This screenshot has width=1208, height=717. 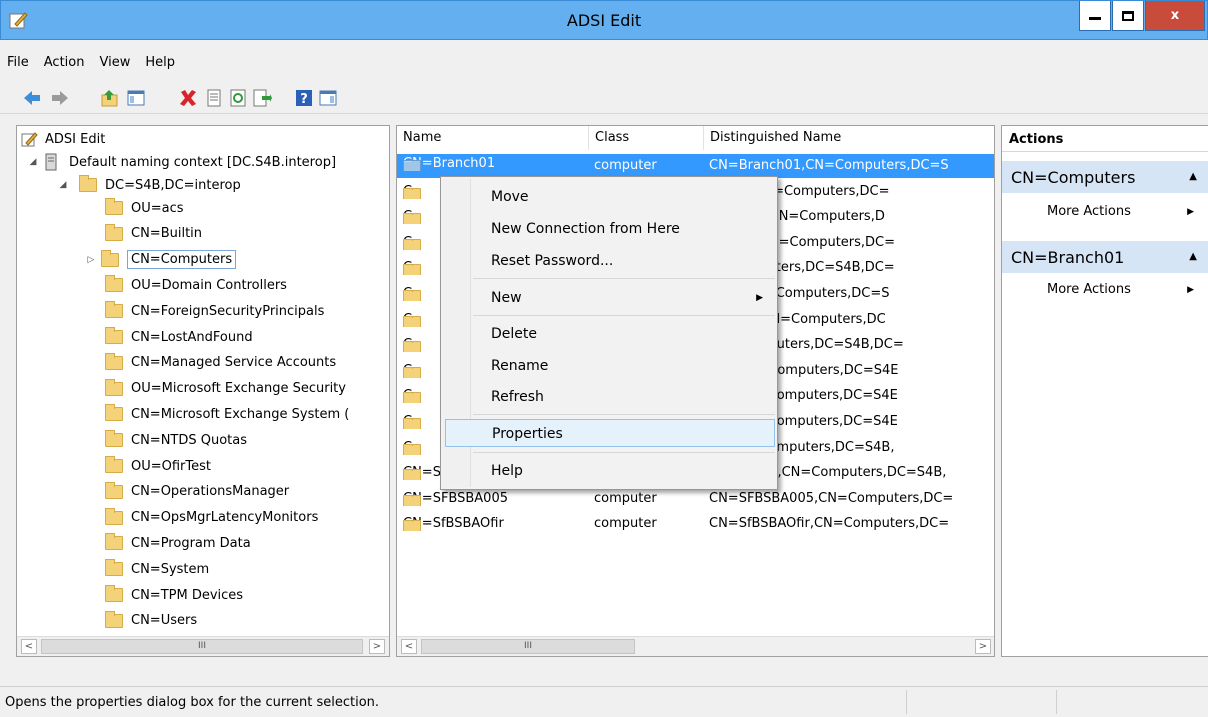 What do you see at coordinates (110, 98) in the screenshot?
I see `up-folder-icon` at bounding box center [110, 98].